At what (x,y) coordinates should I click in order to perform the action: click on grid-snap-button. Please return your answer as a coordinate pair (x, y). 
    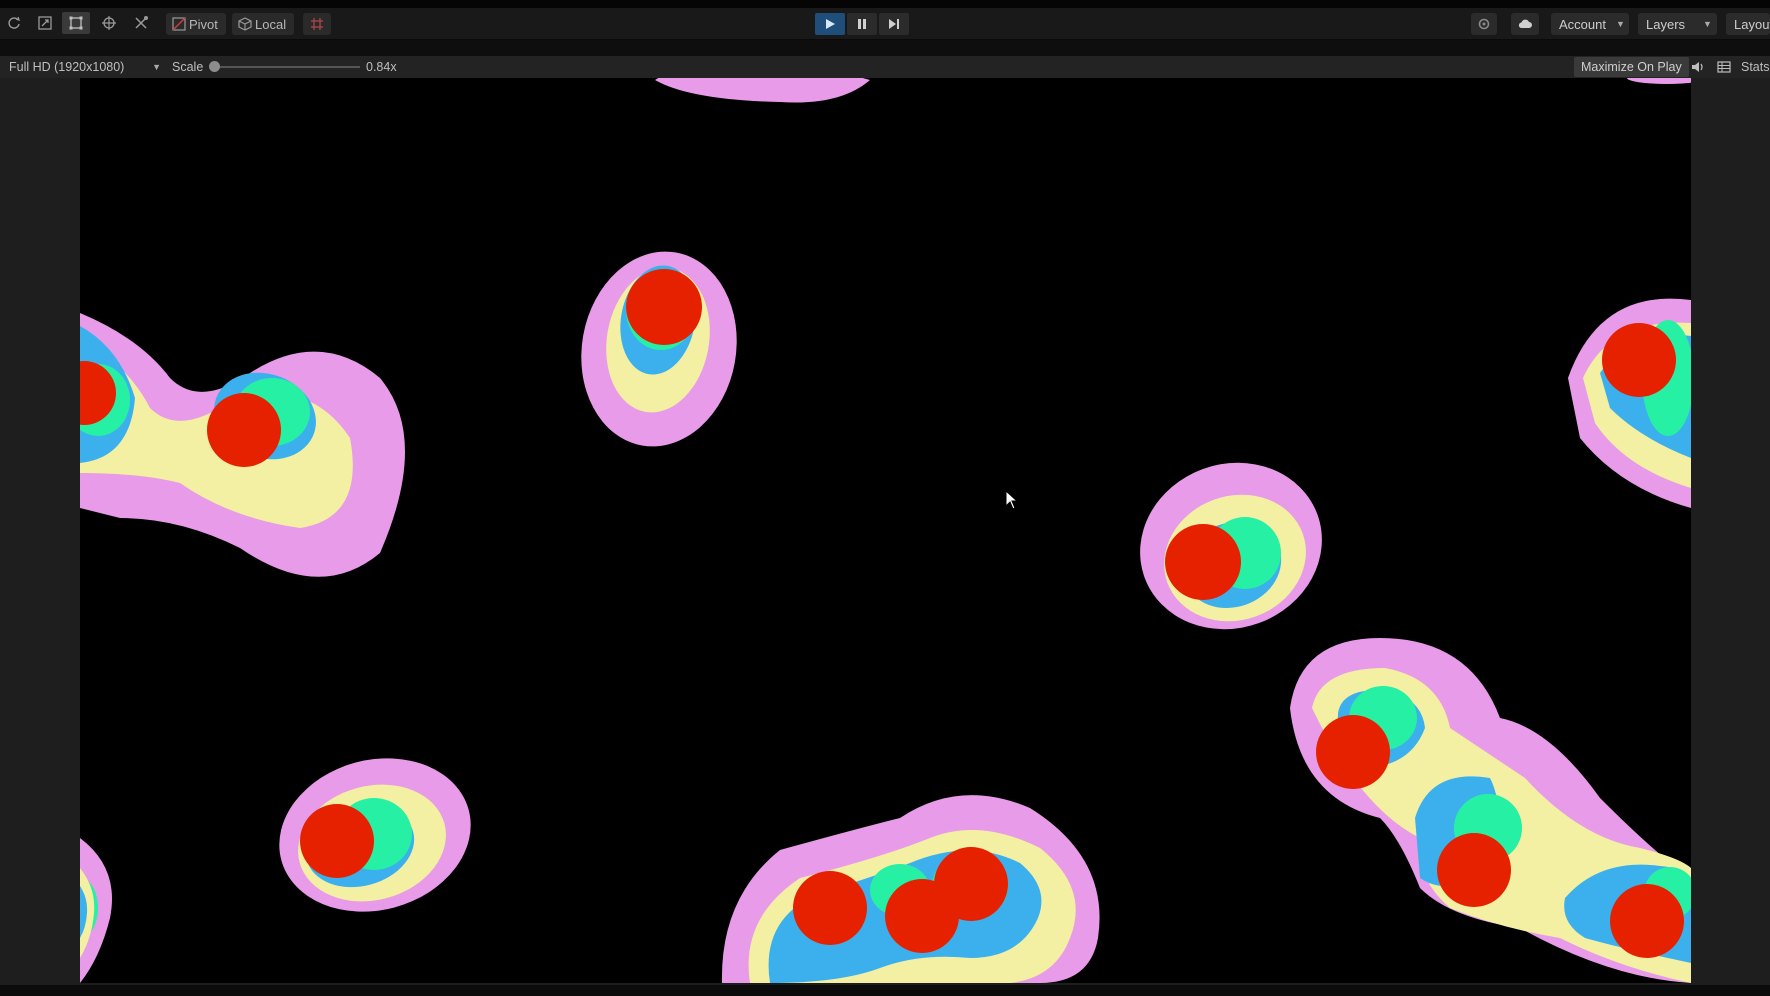
    Looking at the image, I should click on (317, 24).